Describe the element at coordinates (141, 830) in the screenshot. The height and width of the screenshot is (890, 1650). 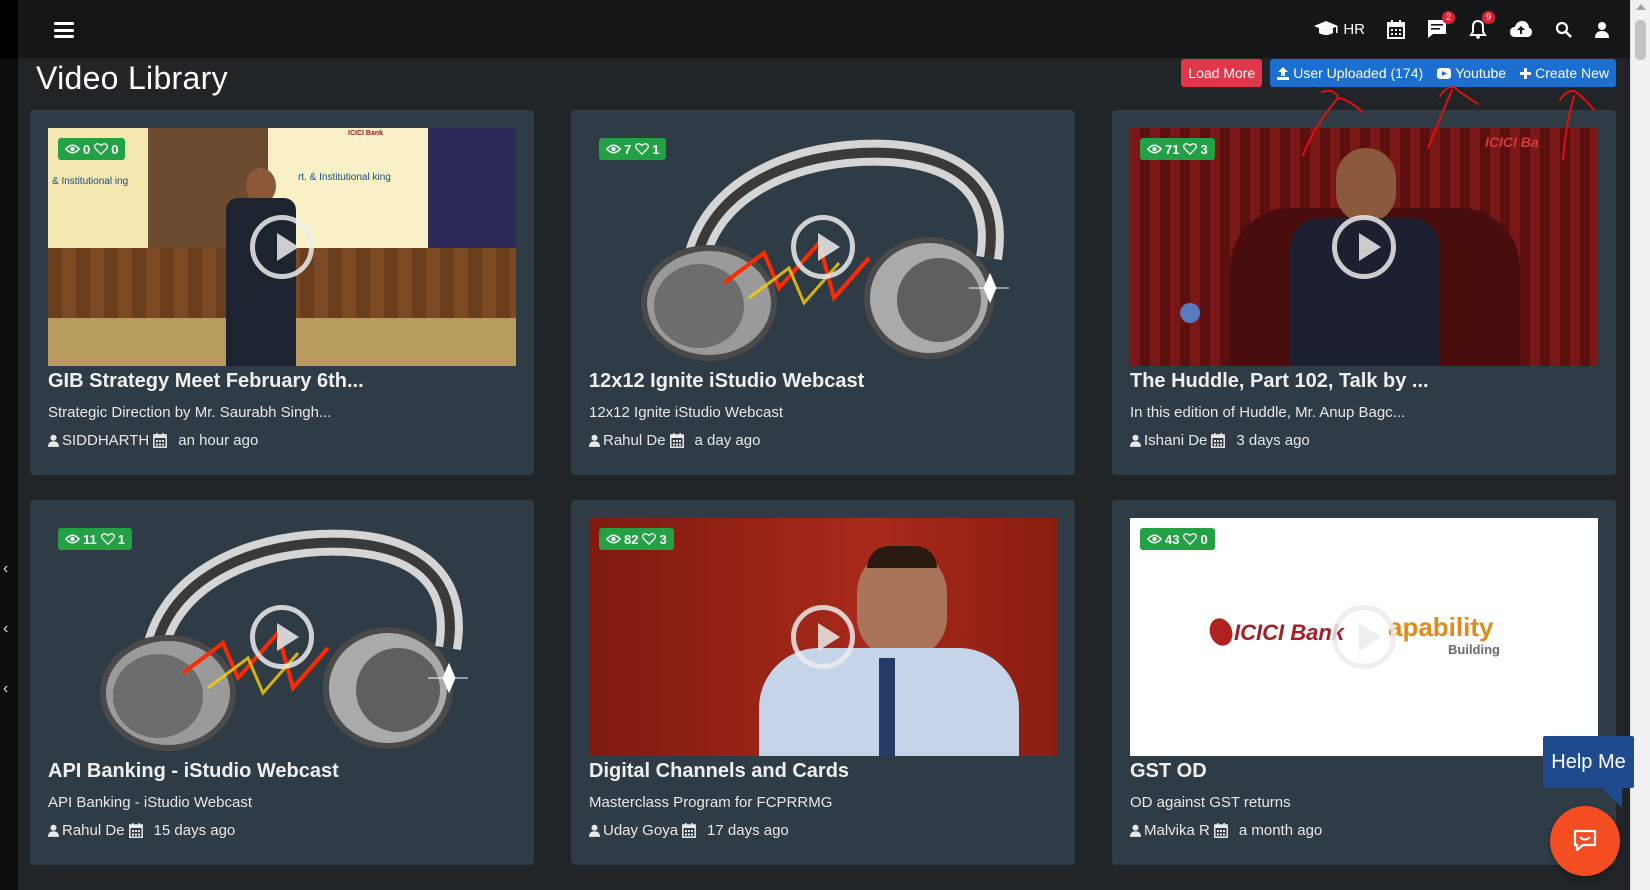
I see `video-meta: Rahul De 15 days ago` at that location.